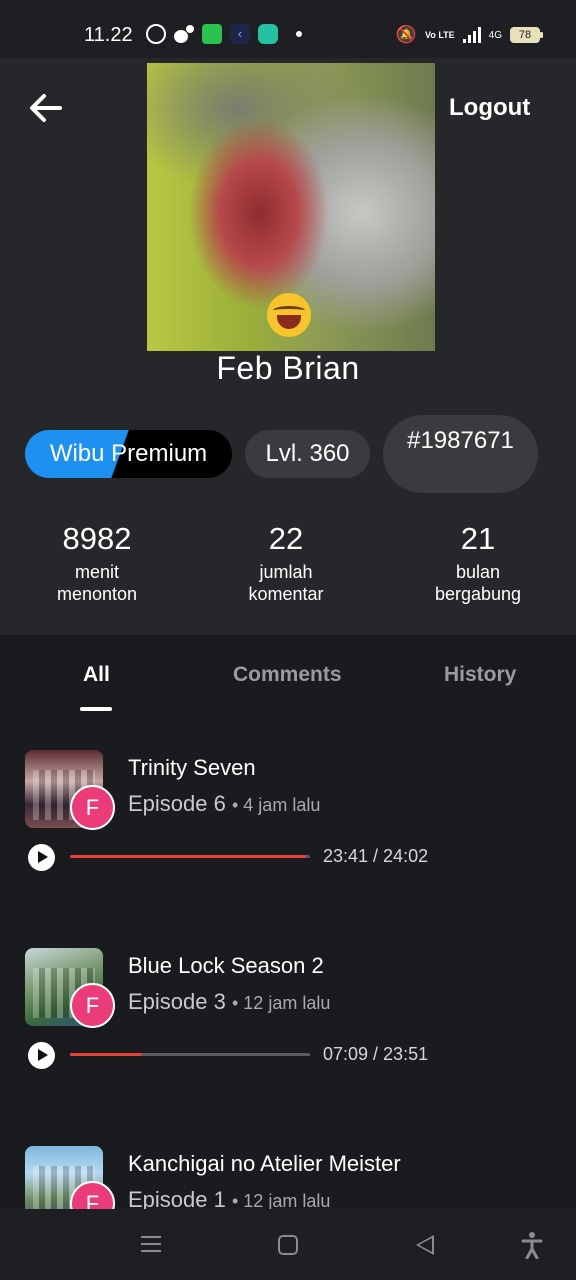 This screenshot has height=1280, width=576. What do you see at coordinates (478, 538) in the screenshot?
I see `stat-value: 21` at bounding box center [478, 538].